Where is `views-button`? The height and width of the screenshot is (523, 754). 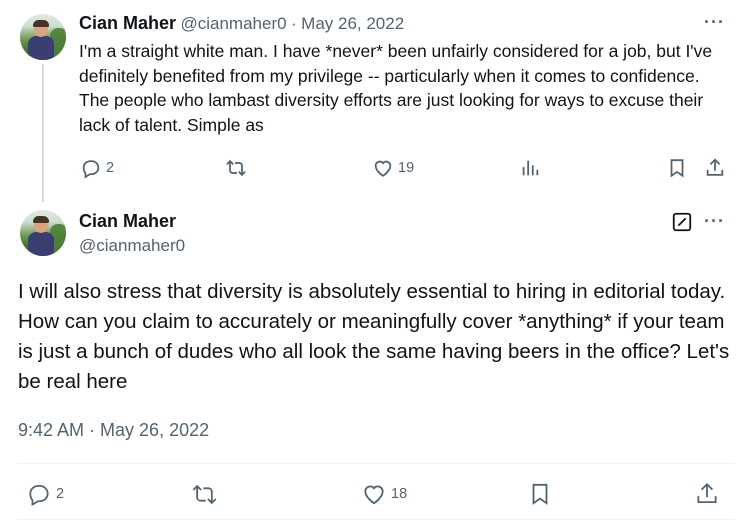 views-button is located at coordinates (530, 168).